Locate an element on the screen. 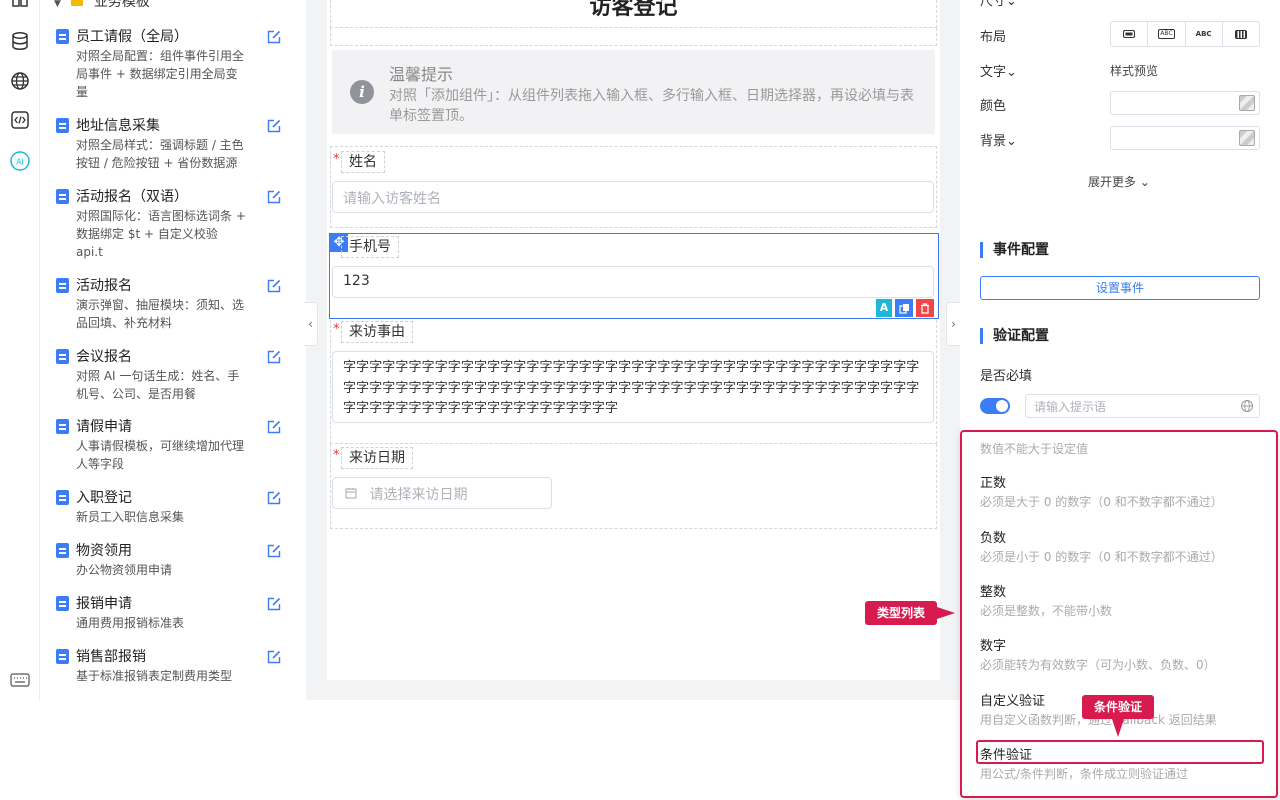 The height and width of the screenshot is (800, 1280). template-group-label: 业务模板 is located at coordinates (121, 5).